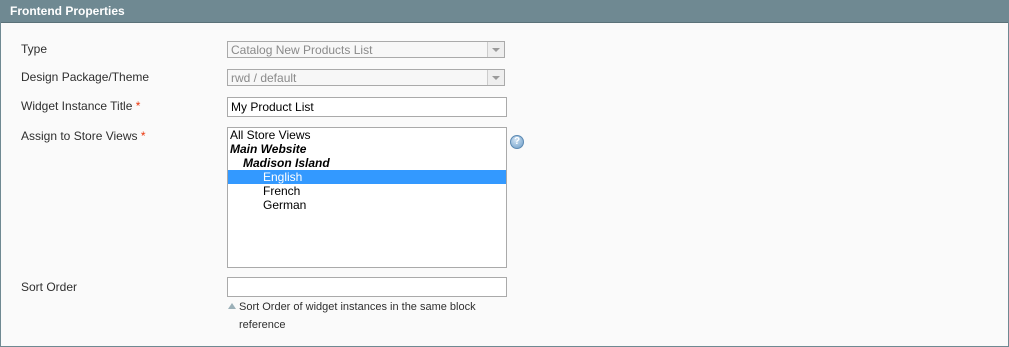  Describe the element at coordinates (367, 177) in the screenshot. I see `store-view-option-english: English` at that location.